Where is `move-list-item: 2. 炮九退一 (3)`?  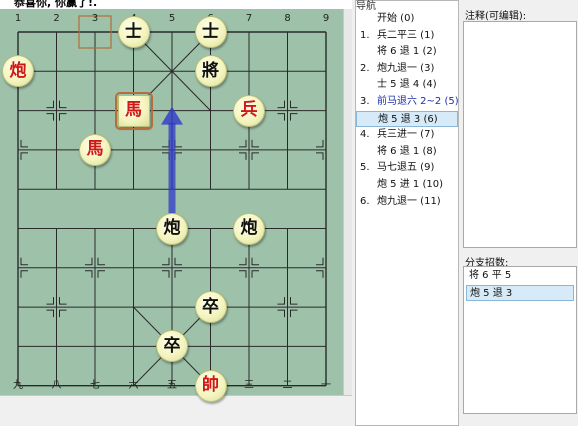
move-list-item: 2. 炮九退一 (3) is located at coordinates (407, 69).